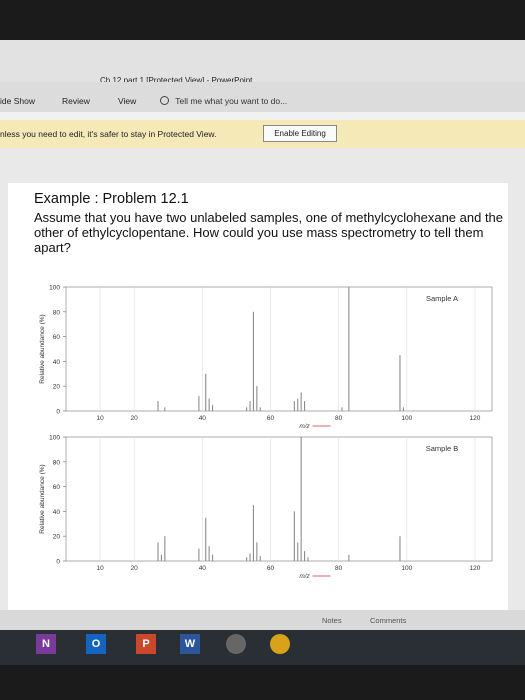  I want to click on tab-slide-show: ide Show, so click(17, 101).